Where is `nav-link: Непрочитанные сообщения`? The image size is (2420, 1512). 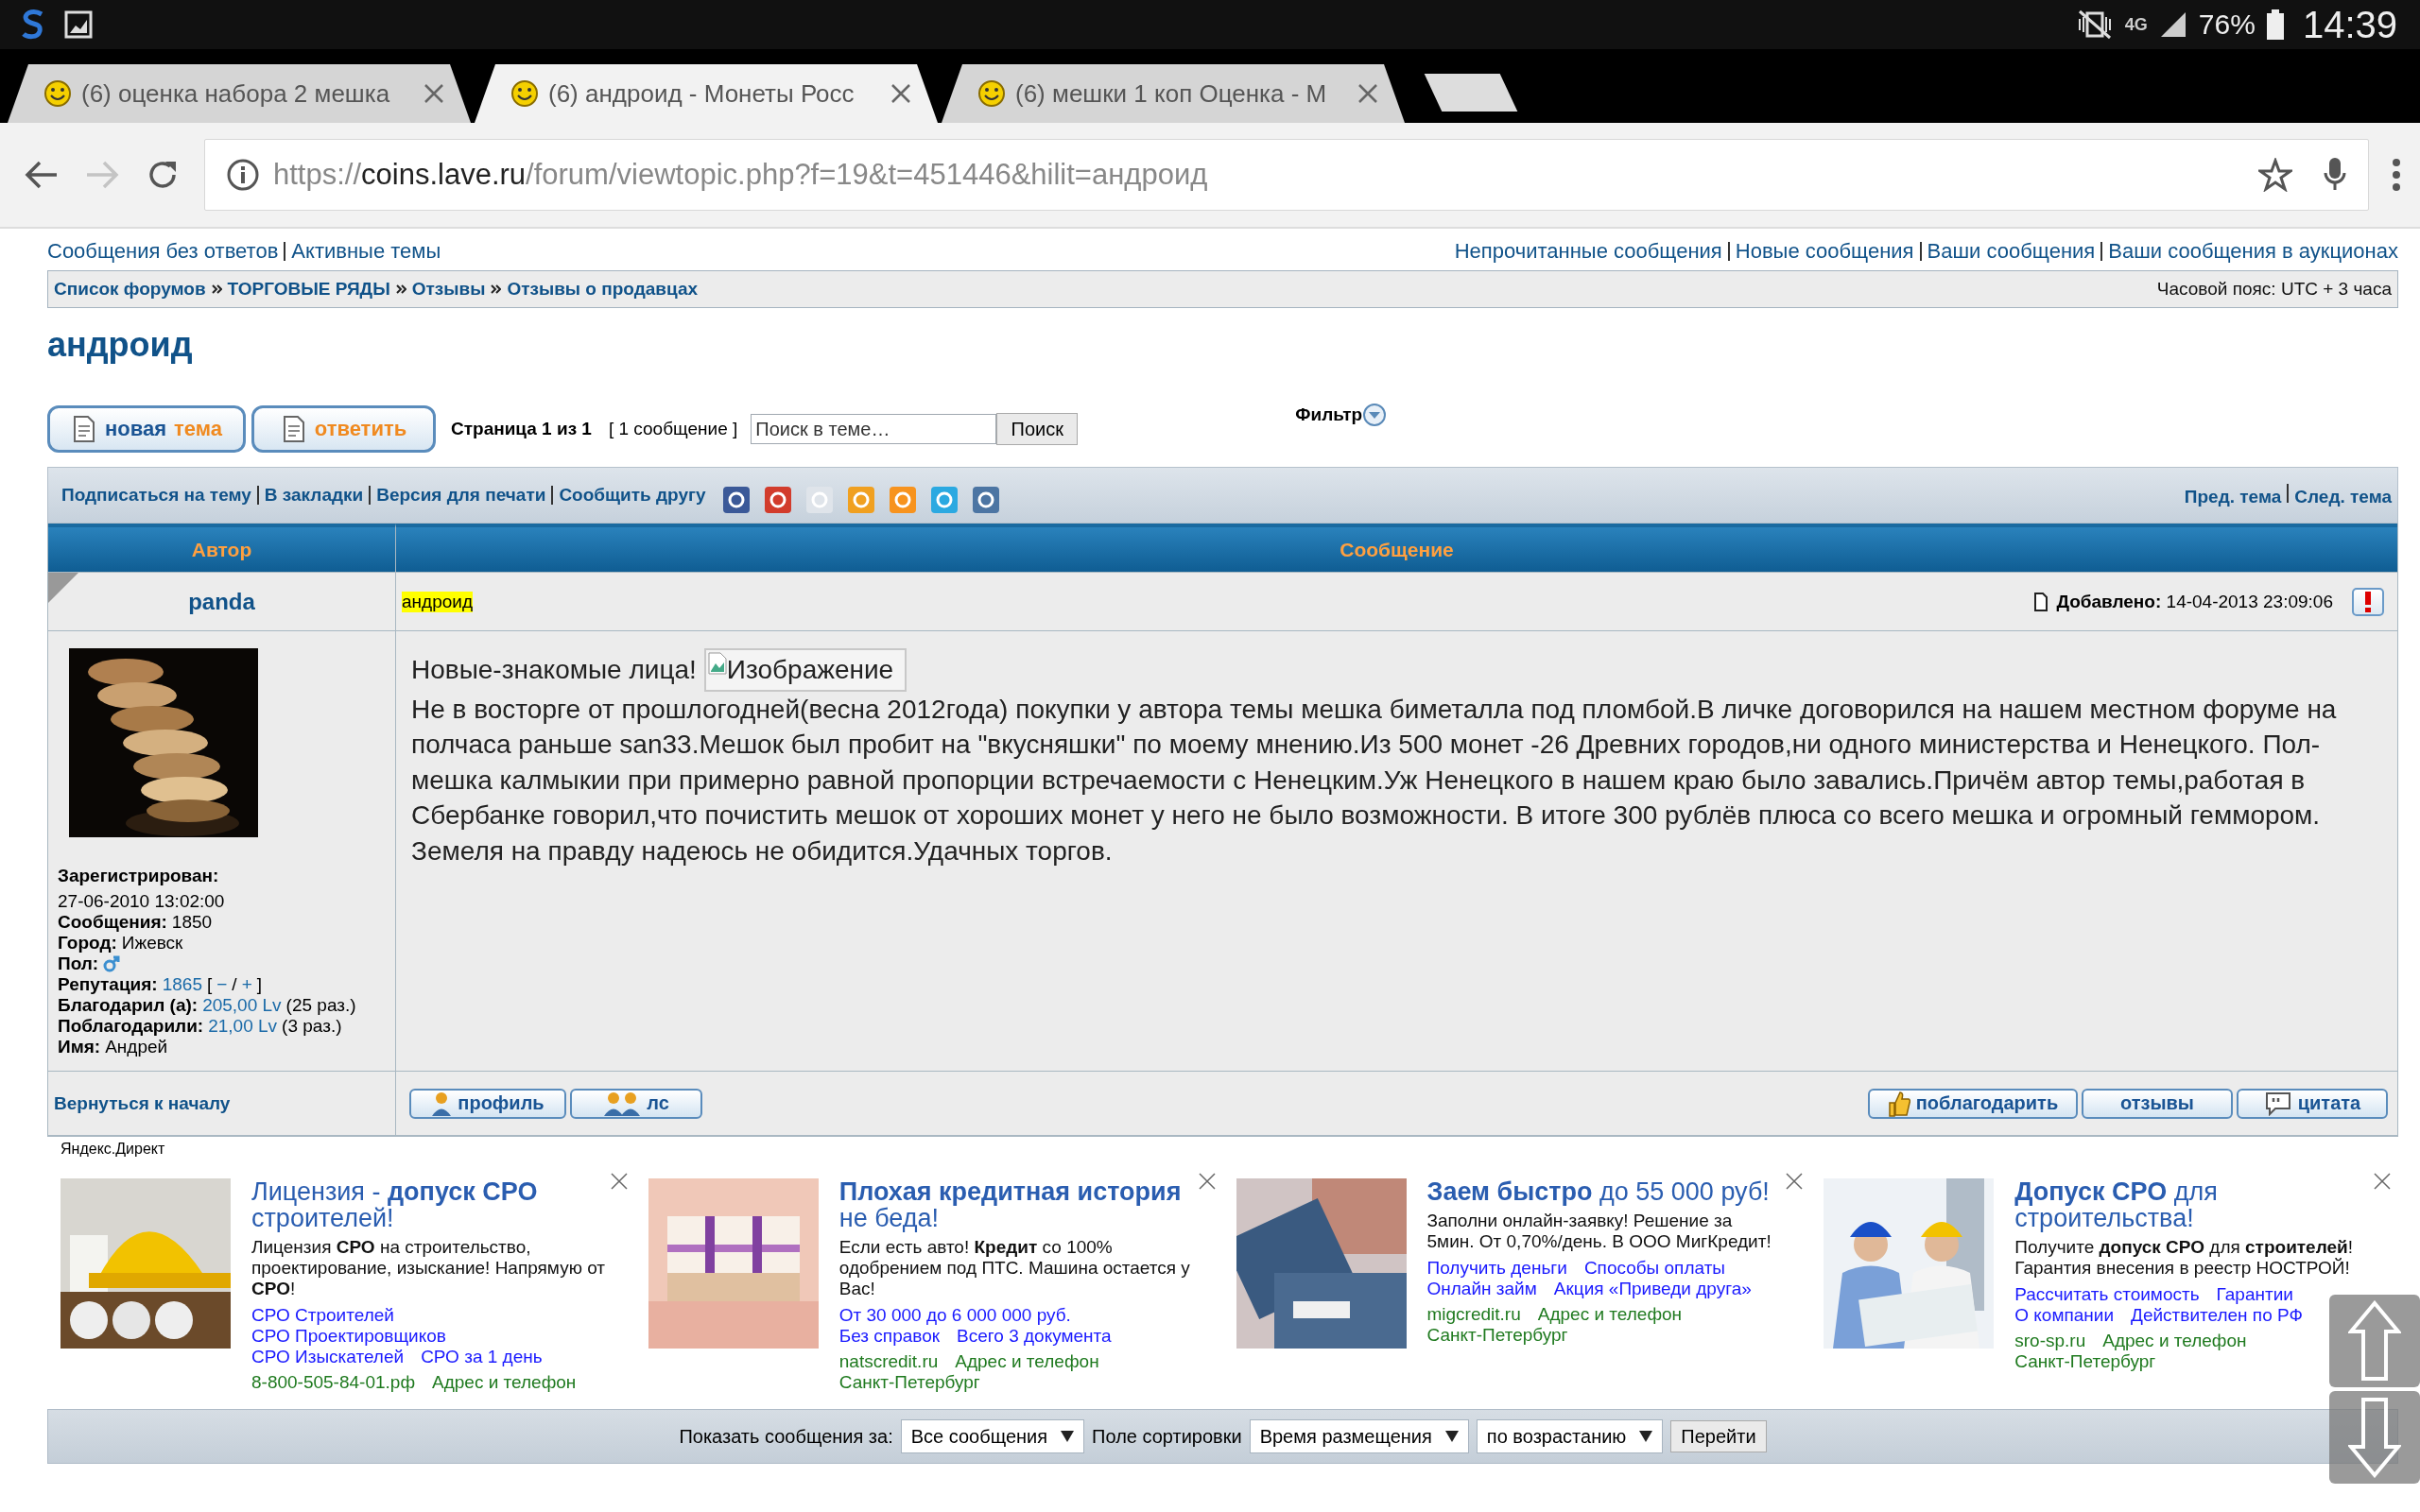
nav-link: Непрочитанные сообщения is located at coordinates (1588, 251).